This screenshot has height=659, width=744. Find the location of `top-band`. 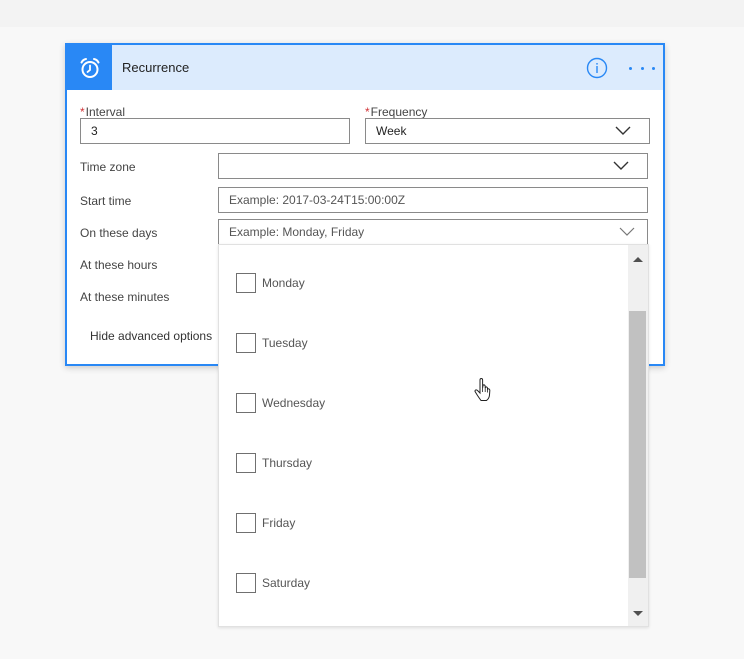

top-band is located at coordinates (372, 13).